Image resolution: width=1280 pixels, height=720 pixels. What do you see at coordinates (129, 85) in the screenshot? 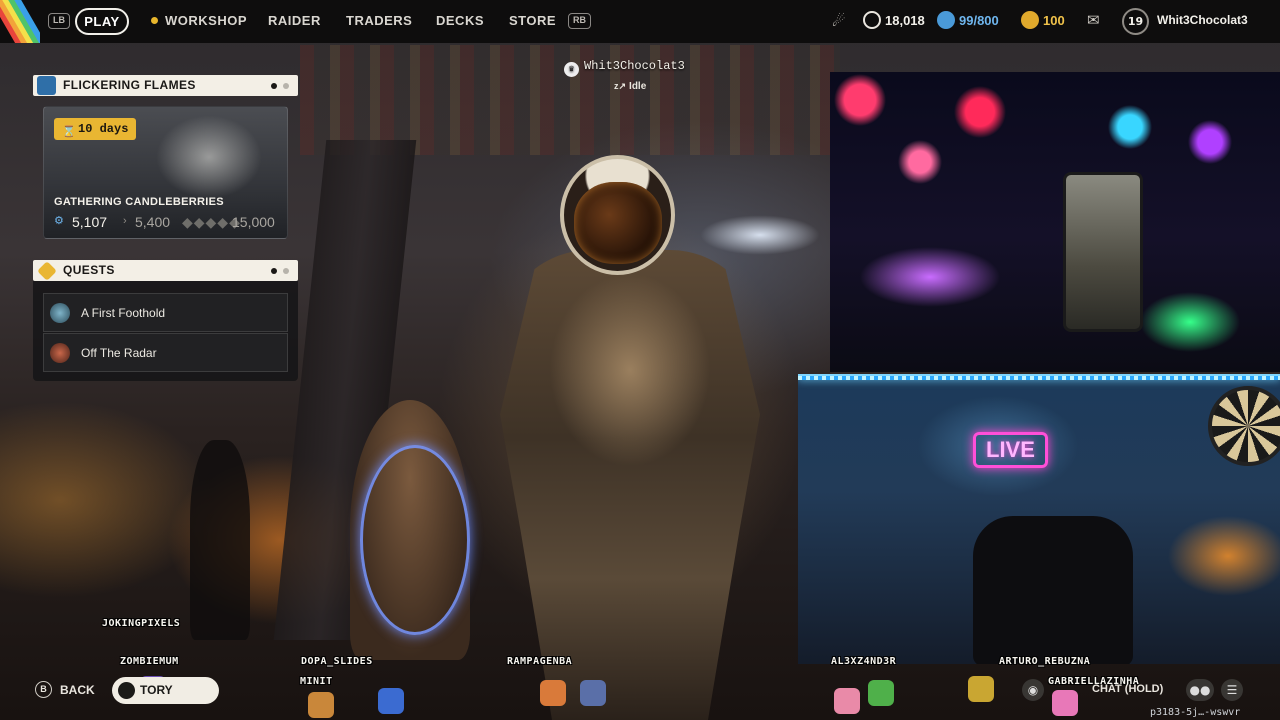
I see `event-title: FLICKERING FLAMES` at bounding box center [129, 85].